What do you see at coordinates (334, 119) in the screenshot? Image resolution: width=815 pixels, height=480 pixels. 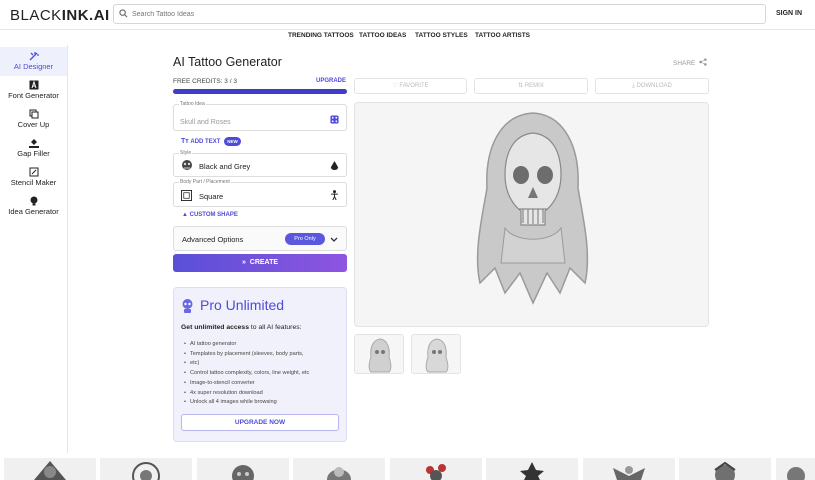 I see `dice-icon` at bounding box center [334, 119].